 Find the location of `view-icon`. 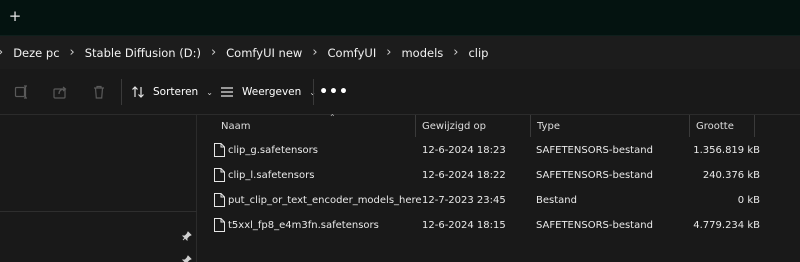

view-icon is located at coordinates (227, 92).